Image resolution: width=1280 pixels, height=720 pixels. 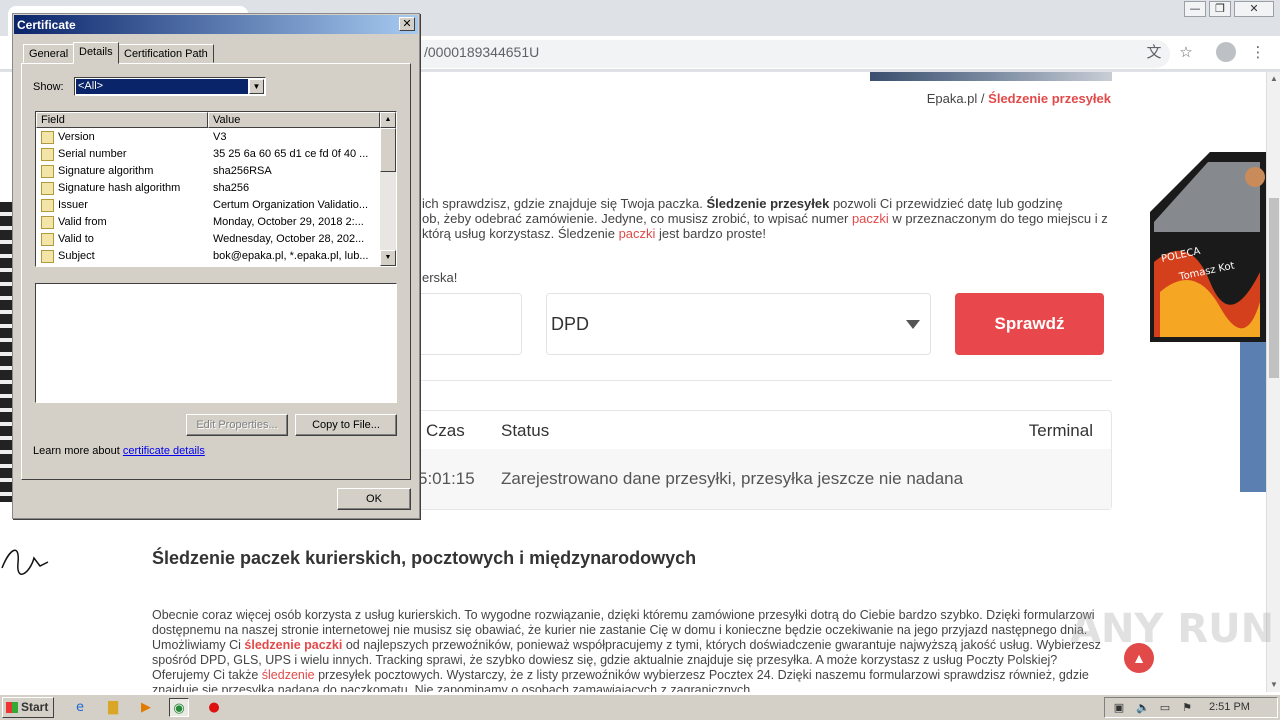 I want to click on intro-part: w przeznaczonym do tego miejscu i z, so click(x=1000, y=218).